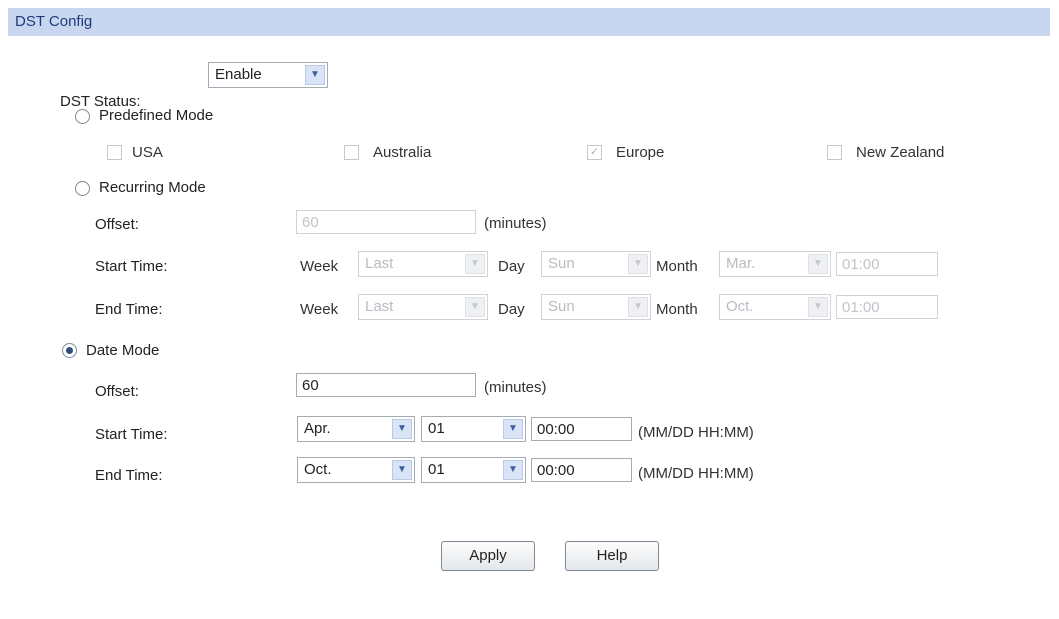 This screenshot has width=1059, height=619. I want to click on recurring-start-time-input: 01:00, so click(887, 264).